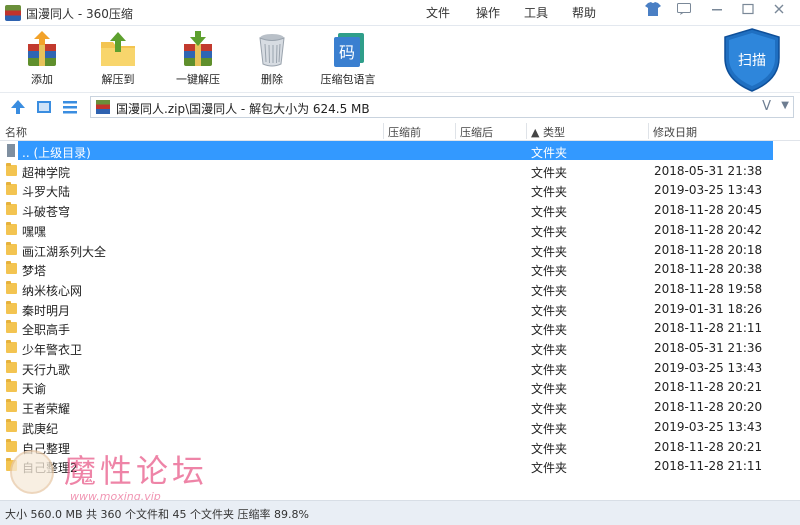 Image resolution: width=800 pixels, height=525 pixels. What do you see at coordinates (708, 446) in the screenshot?
I see `file-date: 2018-11-28 20:21` at bounding box center [708, 446].